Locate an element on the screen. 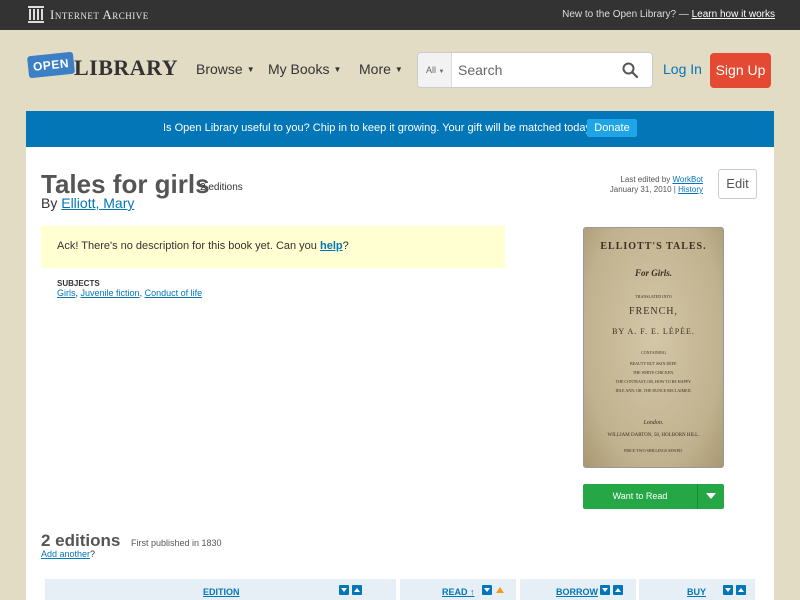 The image size is (800, 600). logo-open-badge: OPEN is located at coordinates (51, 65).